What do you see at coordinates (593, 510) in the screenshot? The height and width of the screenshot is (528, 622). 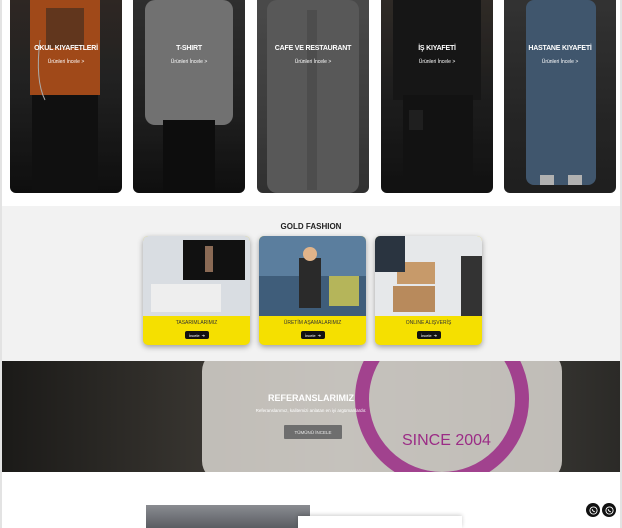 I see `whatsapp-icon` at bounding box center [593, 510].